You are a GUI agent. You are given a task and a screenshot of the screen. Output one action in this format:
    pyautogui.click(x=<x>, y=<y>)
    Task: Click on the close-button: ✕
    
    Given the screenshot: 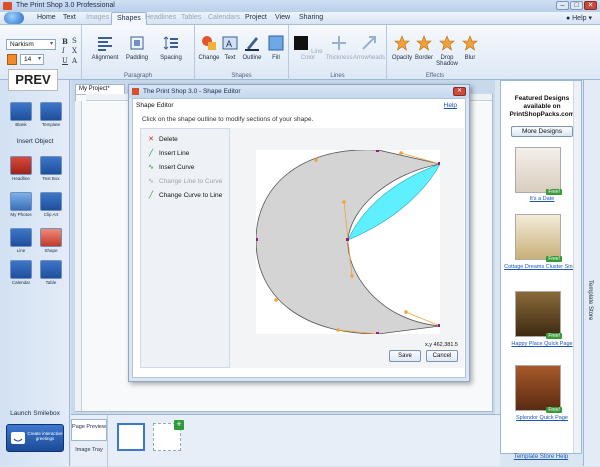 What is the action you would take?
    pyautogui.click(x=590, y=5)
    